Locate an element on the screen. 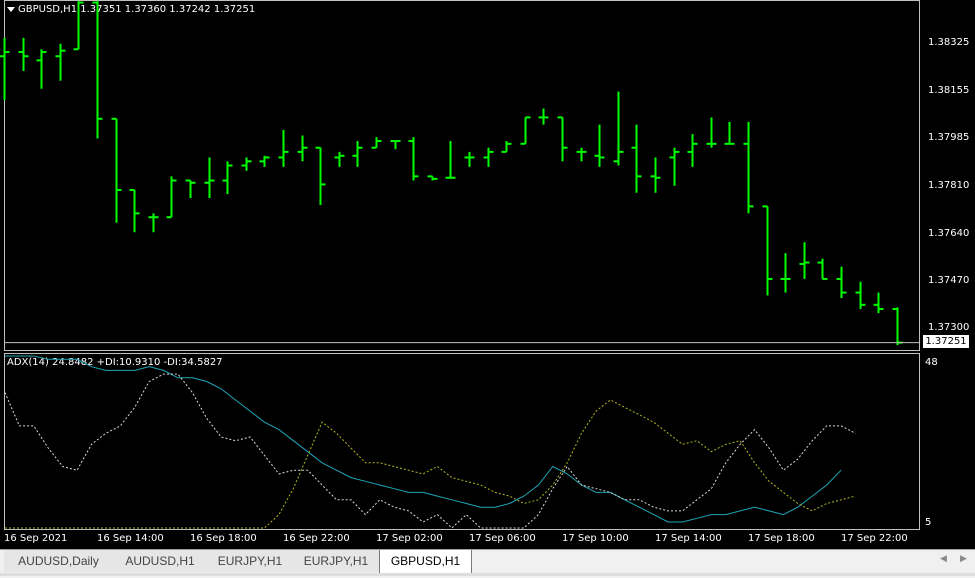  time-axis-label: 17 Sep 14:00 is located at coordinates (688, 538).